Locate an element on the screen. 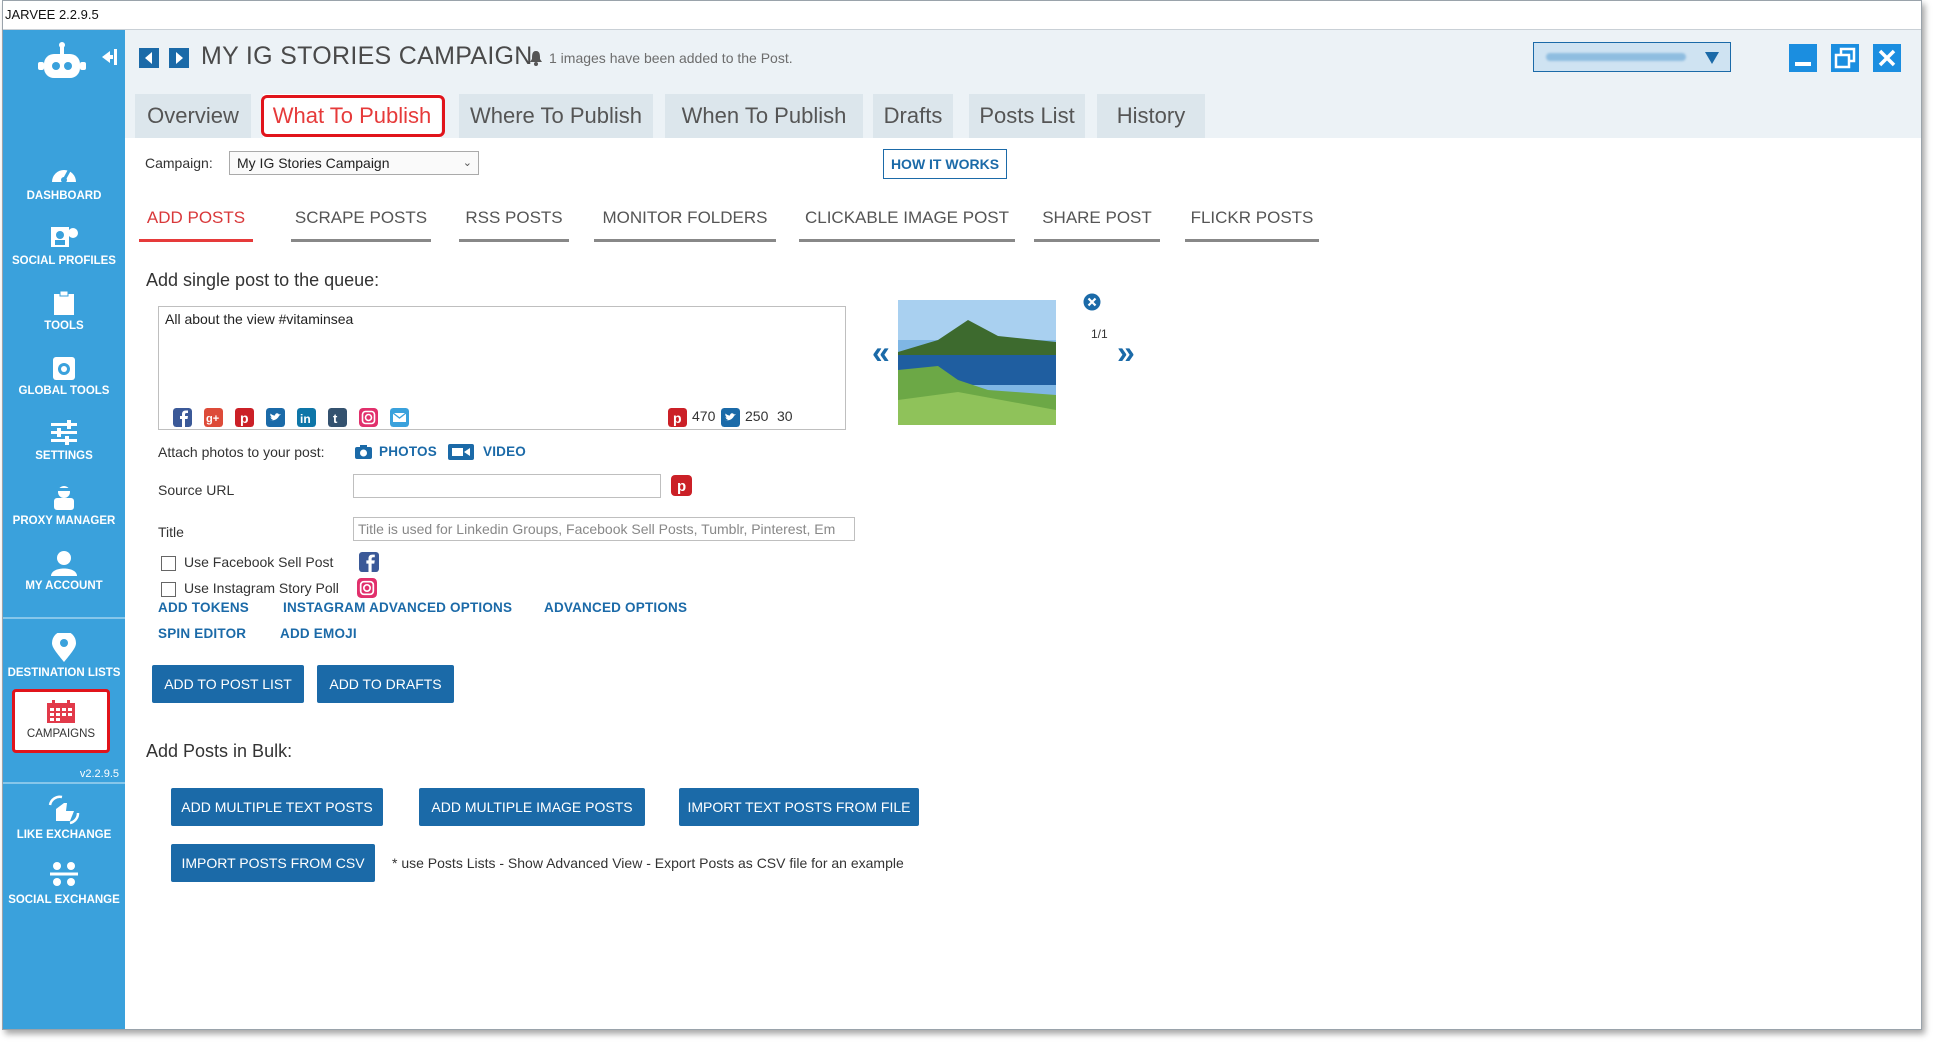 Image resolution: width=1935 pixels, height=1044 pixels. tab-what-to-publish: What To Publish is located at coordinates (352, 116).